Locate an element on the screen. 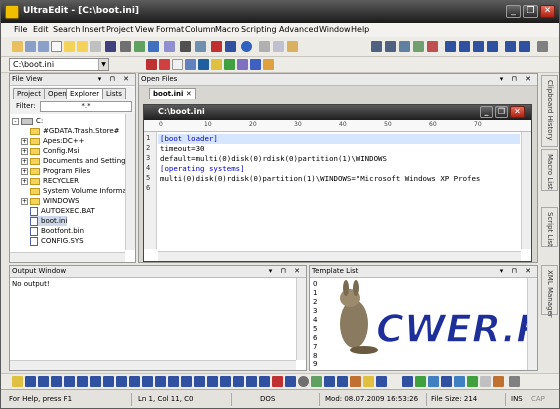 Image resolution: width=560 pixels, height=409 pixels. indent-icon is located at coordinates (160, 381).